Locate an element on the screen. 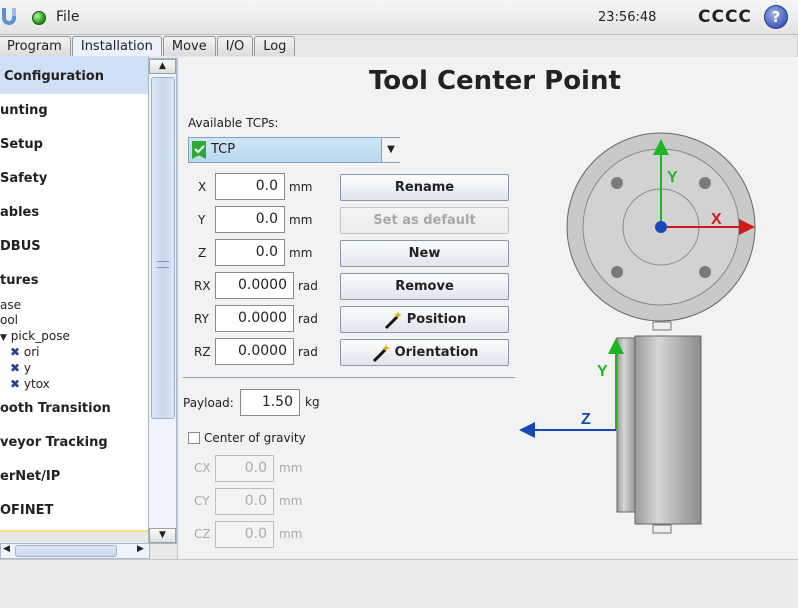 The image size is (798, 608). position-wizard-button: Position is located at coordinates (424, 319).